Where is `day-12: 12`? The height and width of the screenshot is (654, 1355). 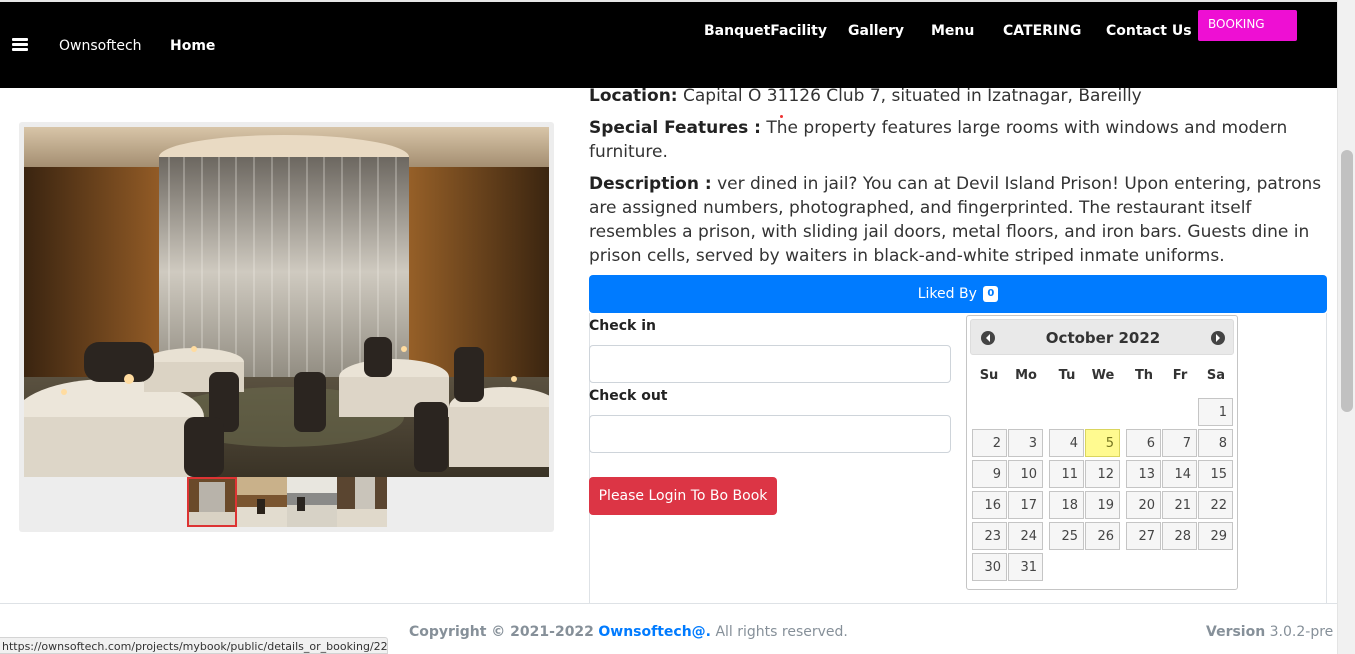
day-12: 12 is located at coordinates (1102, 474).